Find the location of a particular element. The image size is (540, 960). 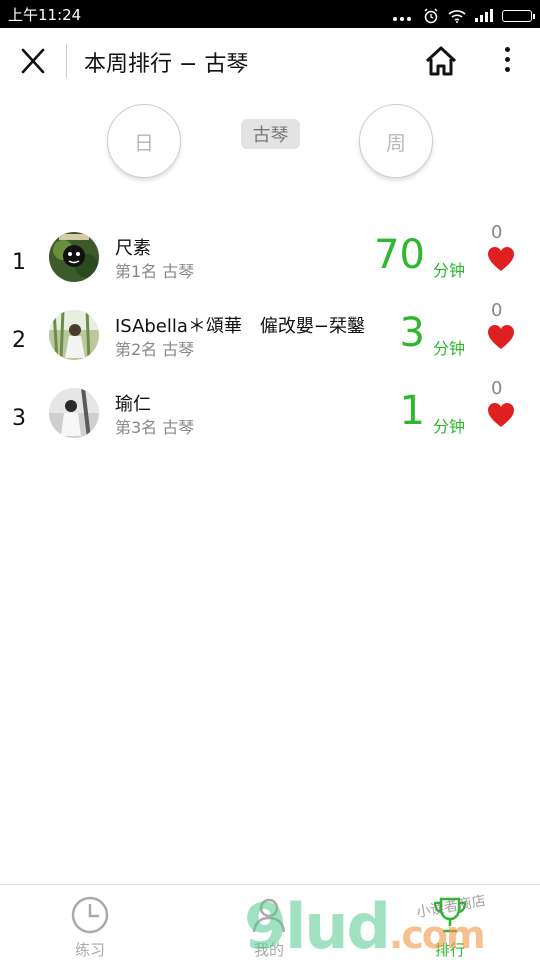

nav-mine: 我的 is located at coordinates (269, 925).